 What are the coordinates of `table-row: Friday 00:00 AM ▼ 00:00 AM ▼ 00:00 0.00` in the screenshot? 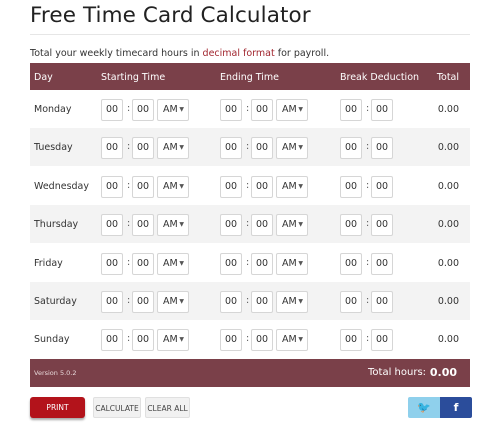 It's located at (250, 263).